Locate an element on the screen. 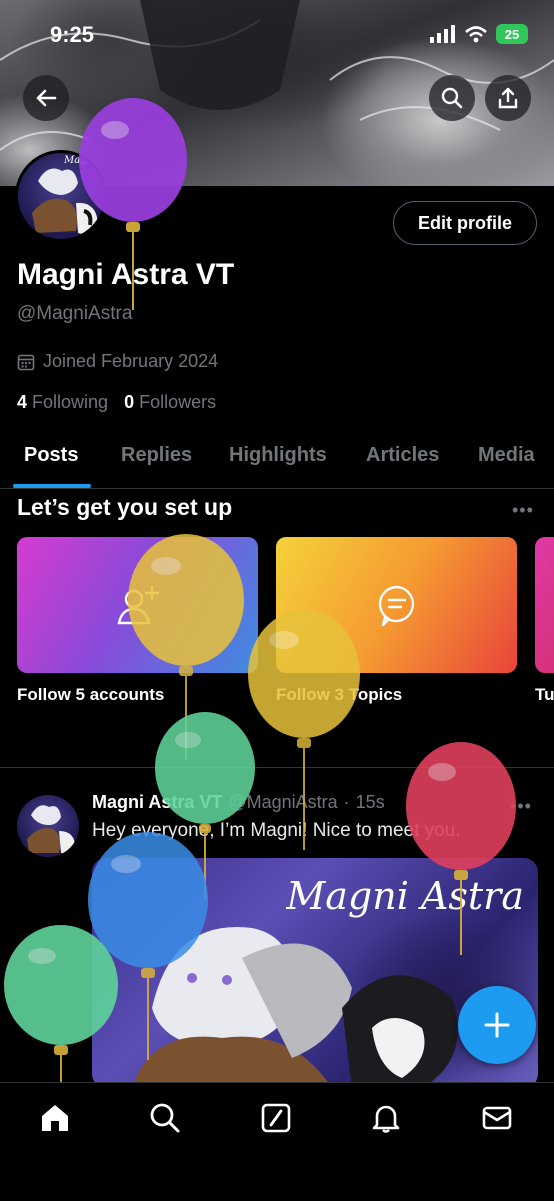 The image size is (554, 1201). notifications-icon is located at coordinates (386, 1119).